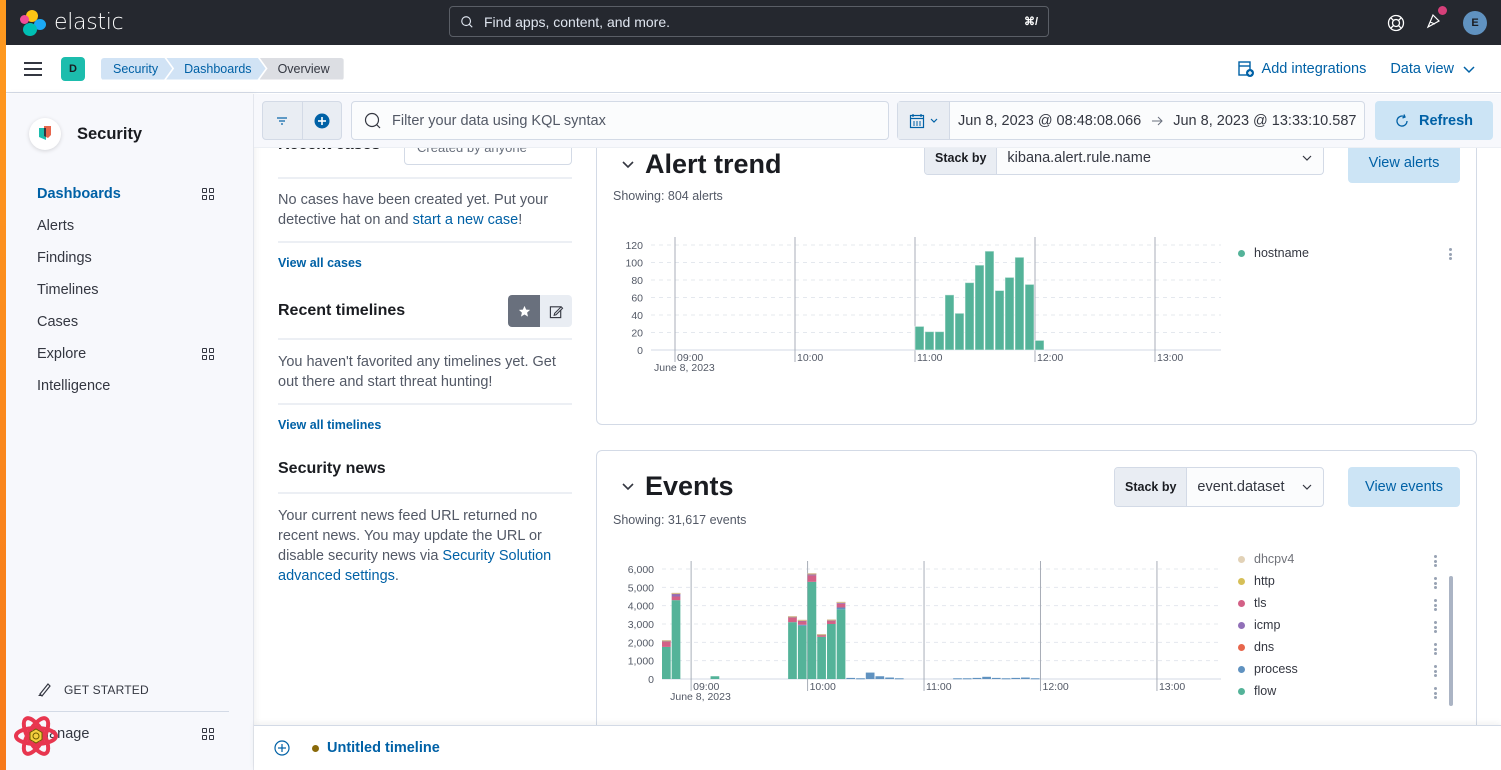 This screenshot has height=770, width=1501. I want to click on y-tick-label: 1,000, so click(641, 662).